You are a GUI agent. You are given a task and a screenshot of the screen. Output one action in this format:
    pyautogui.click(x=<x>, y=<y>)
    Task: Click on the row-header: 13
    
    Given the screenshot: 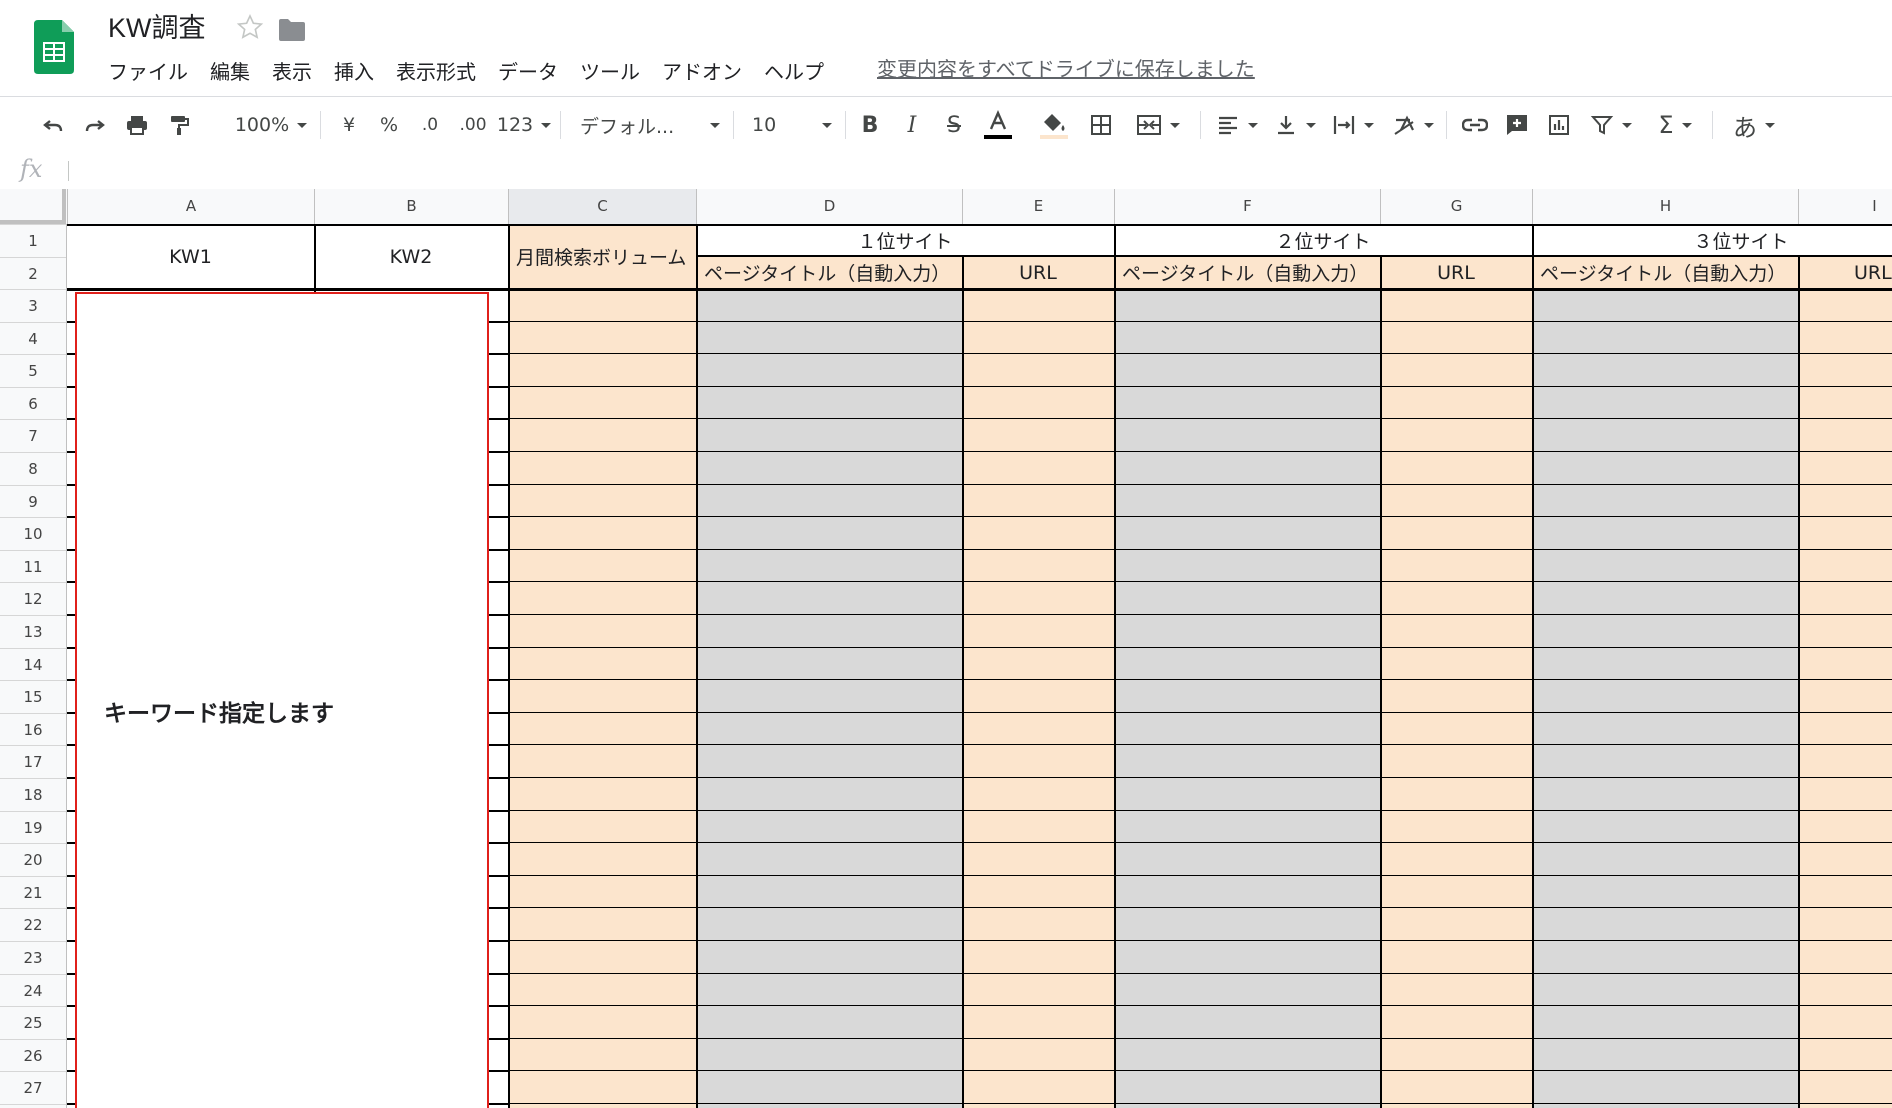 What is the action you would take?
    pyautogui.click(x=33, y=631)
    